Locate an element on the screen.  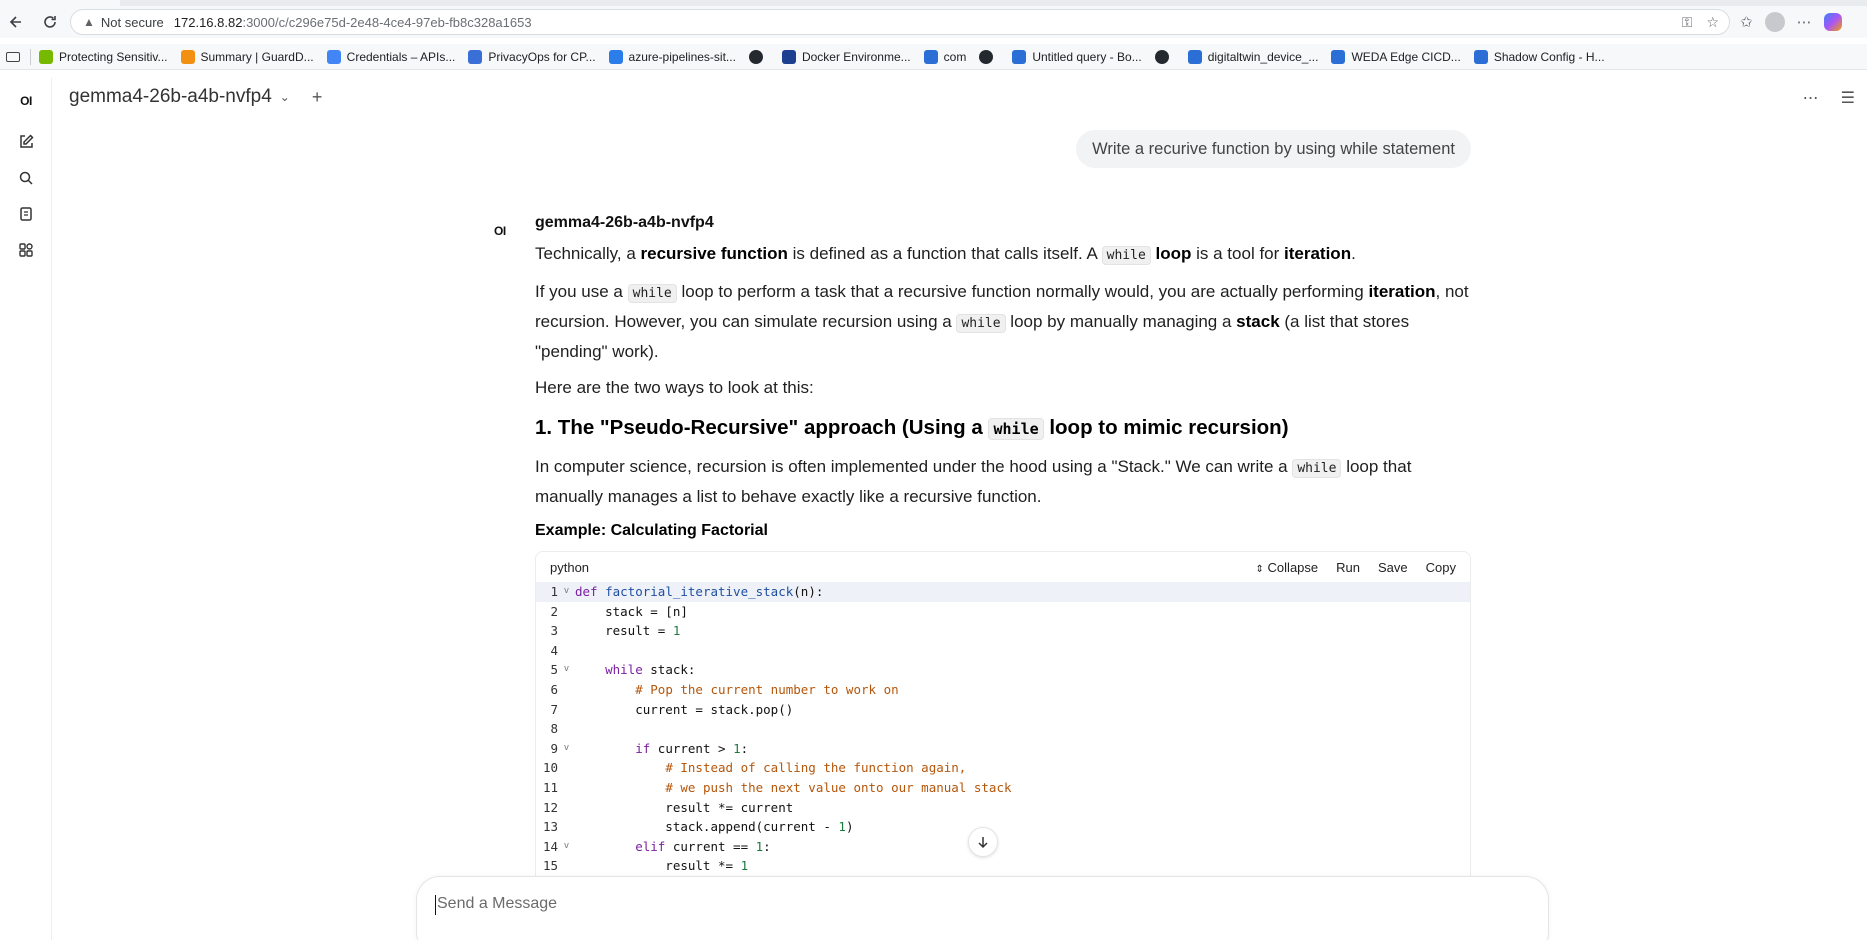
message-input: Send a Message is located at coordinates (497, 904).